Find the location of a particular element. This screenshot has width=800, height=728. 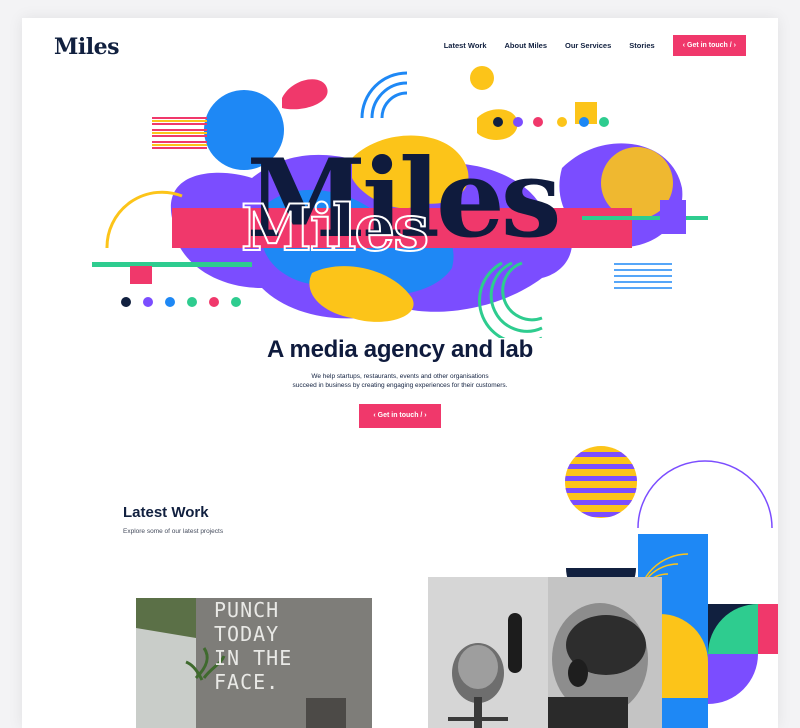

project-1-image-text: PUNCH TODAY IN THE FACE. is located at coordinates (253, 646).